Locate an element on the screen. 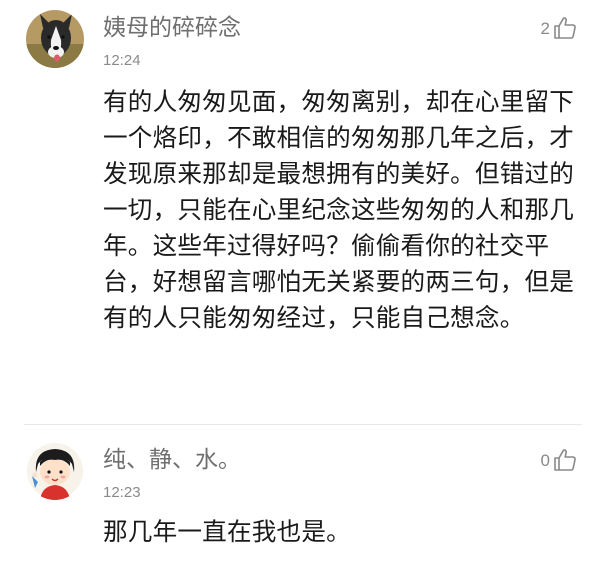 This screenshot has width=600, height=570. husky-dog-avatar-icon is located at coordinates (55, 39).